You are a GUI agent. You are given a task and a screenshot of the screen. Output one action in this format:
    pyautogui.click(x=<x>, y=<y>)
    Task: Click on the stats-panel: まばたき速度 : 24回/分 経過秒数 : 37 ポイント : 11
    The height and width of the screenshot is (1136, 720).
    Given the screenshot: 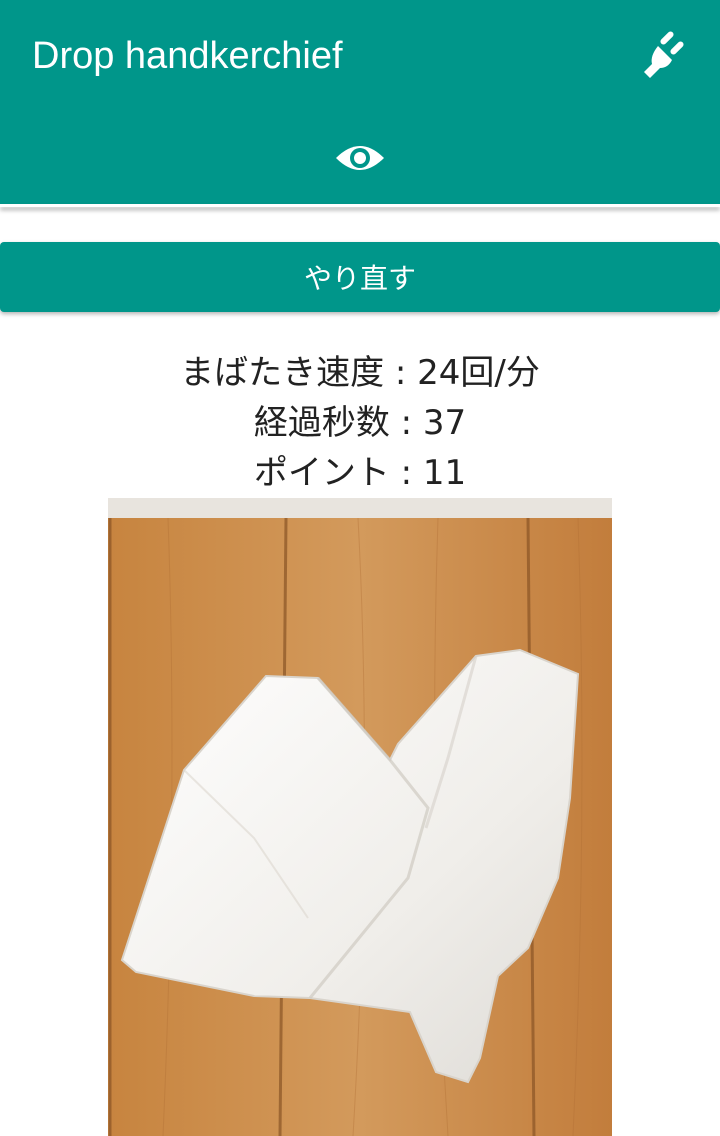 What is the action you would take?
    pyautogui.click(x=360, y=423)
    